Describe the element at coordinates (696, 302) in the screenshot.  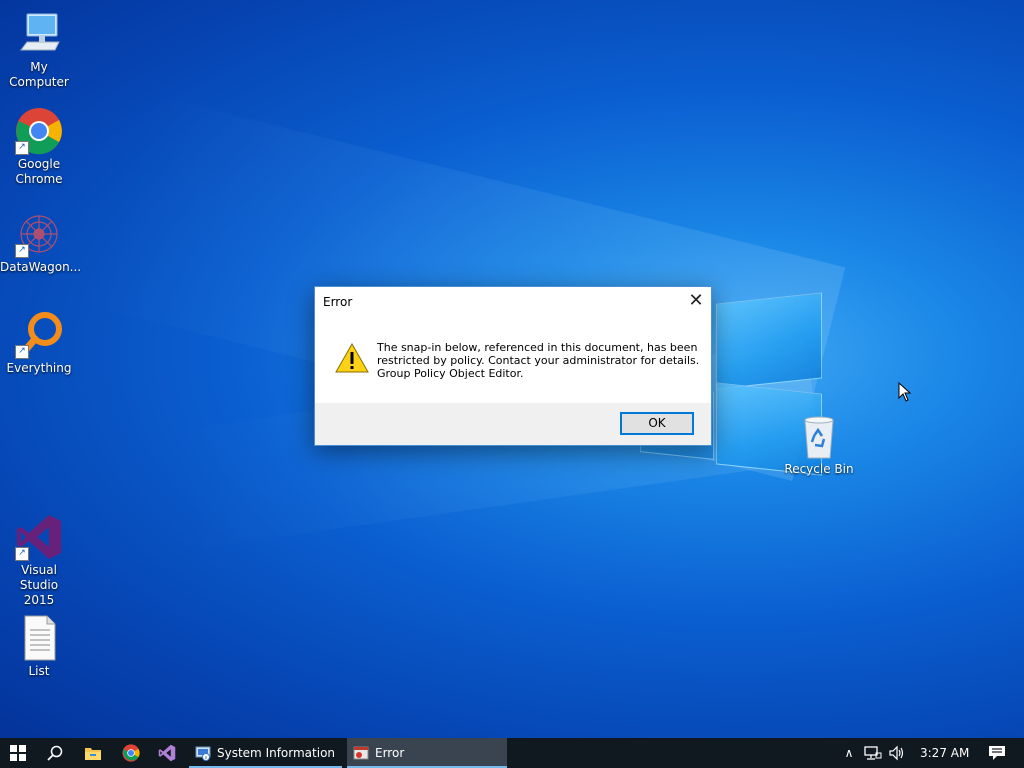
I see `close-button: ✕` at that location.